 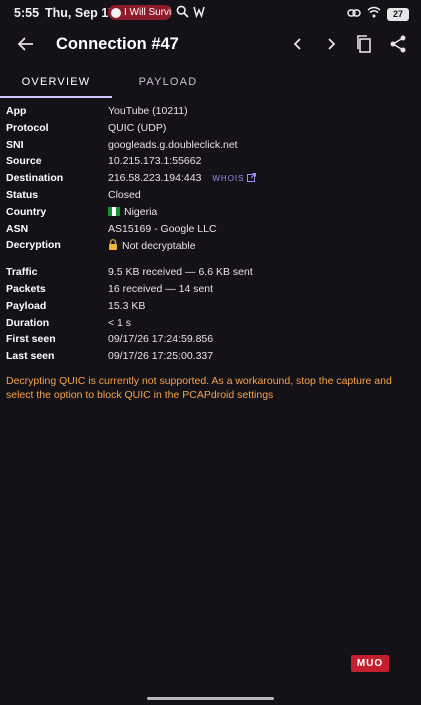 I want to click on detail-label: Destination, so click(x=35, y=178).